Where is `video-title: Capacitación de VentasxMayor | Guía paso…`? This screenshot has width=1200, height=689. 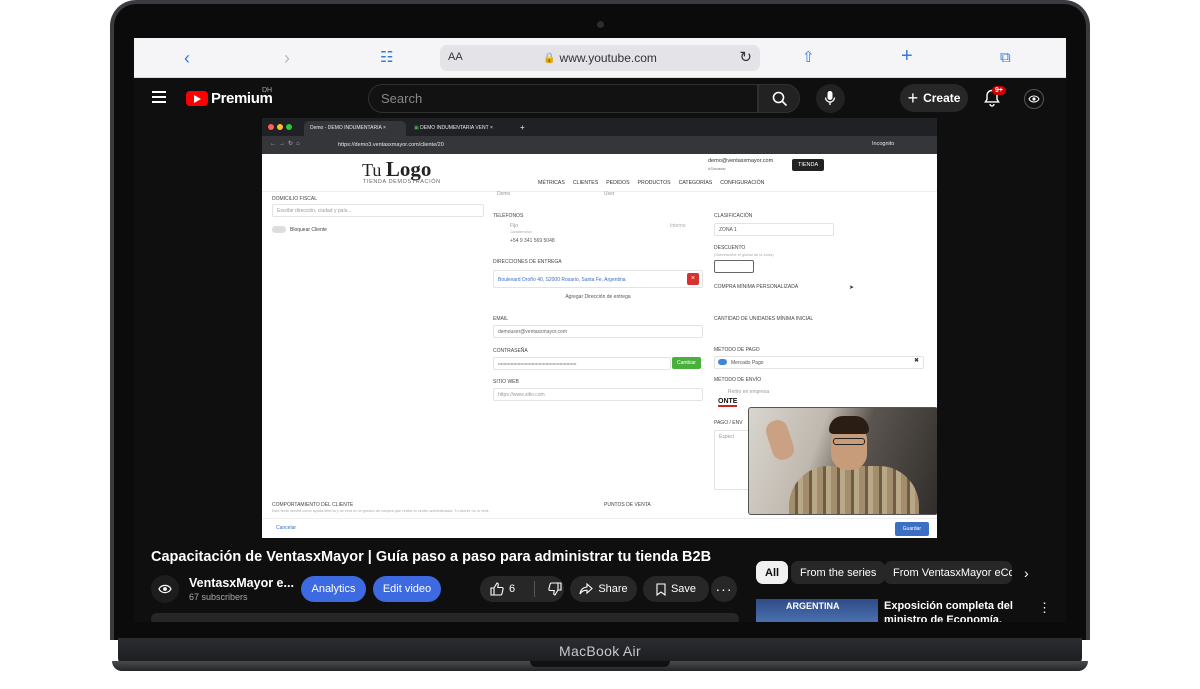
video-title: Capacitación de VentasxMayor | Guía paso… is located at coordinates (431, 557).